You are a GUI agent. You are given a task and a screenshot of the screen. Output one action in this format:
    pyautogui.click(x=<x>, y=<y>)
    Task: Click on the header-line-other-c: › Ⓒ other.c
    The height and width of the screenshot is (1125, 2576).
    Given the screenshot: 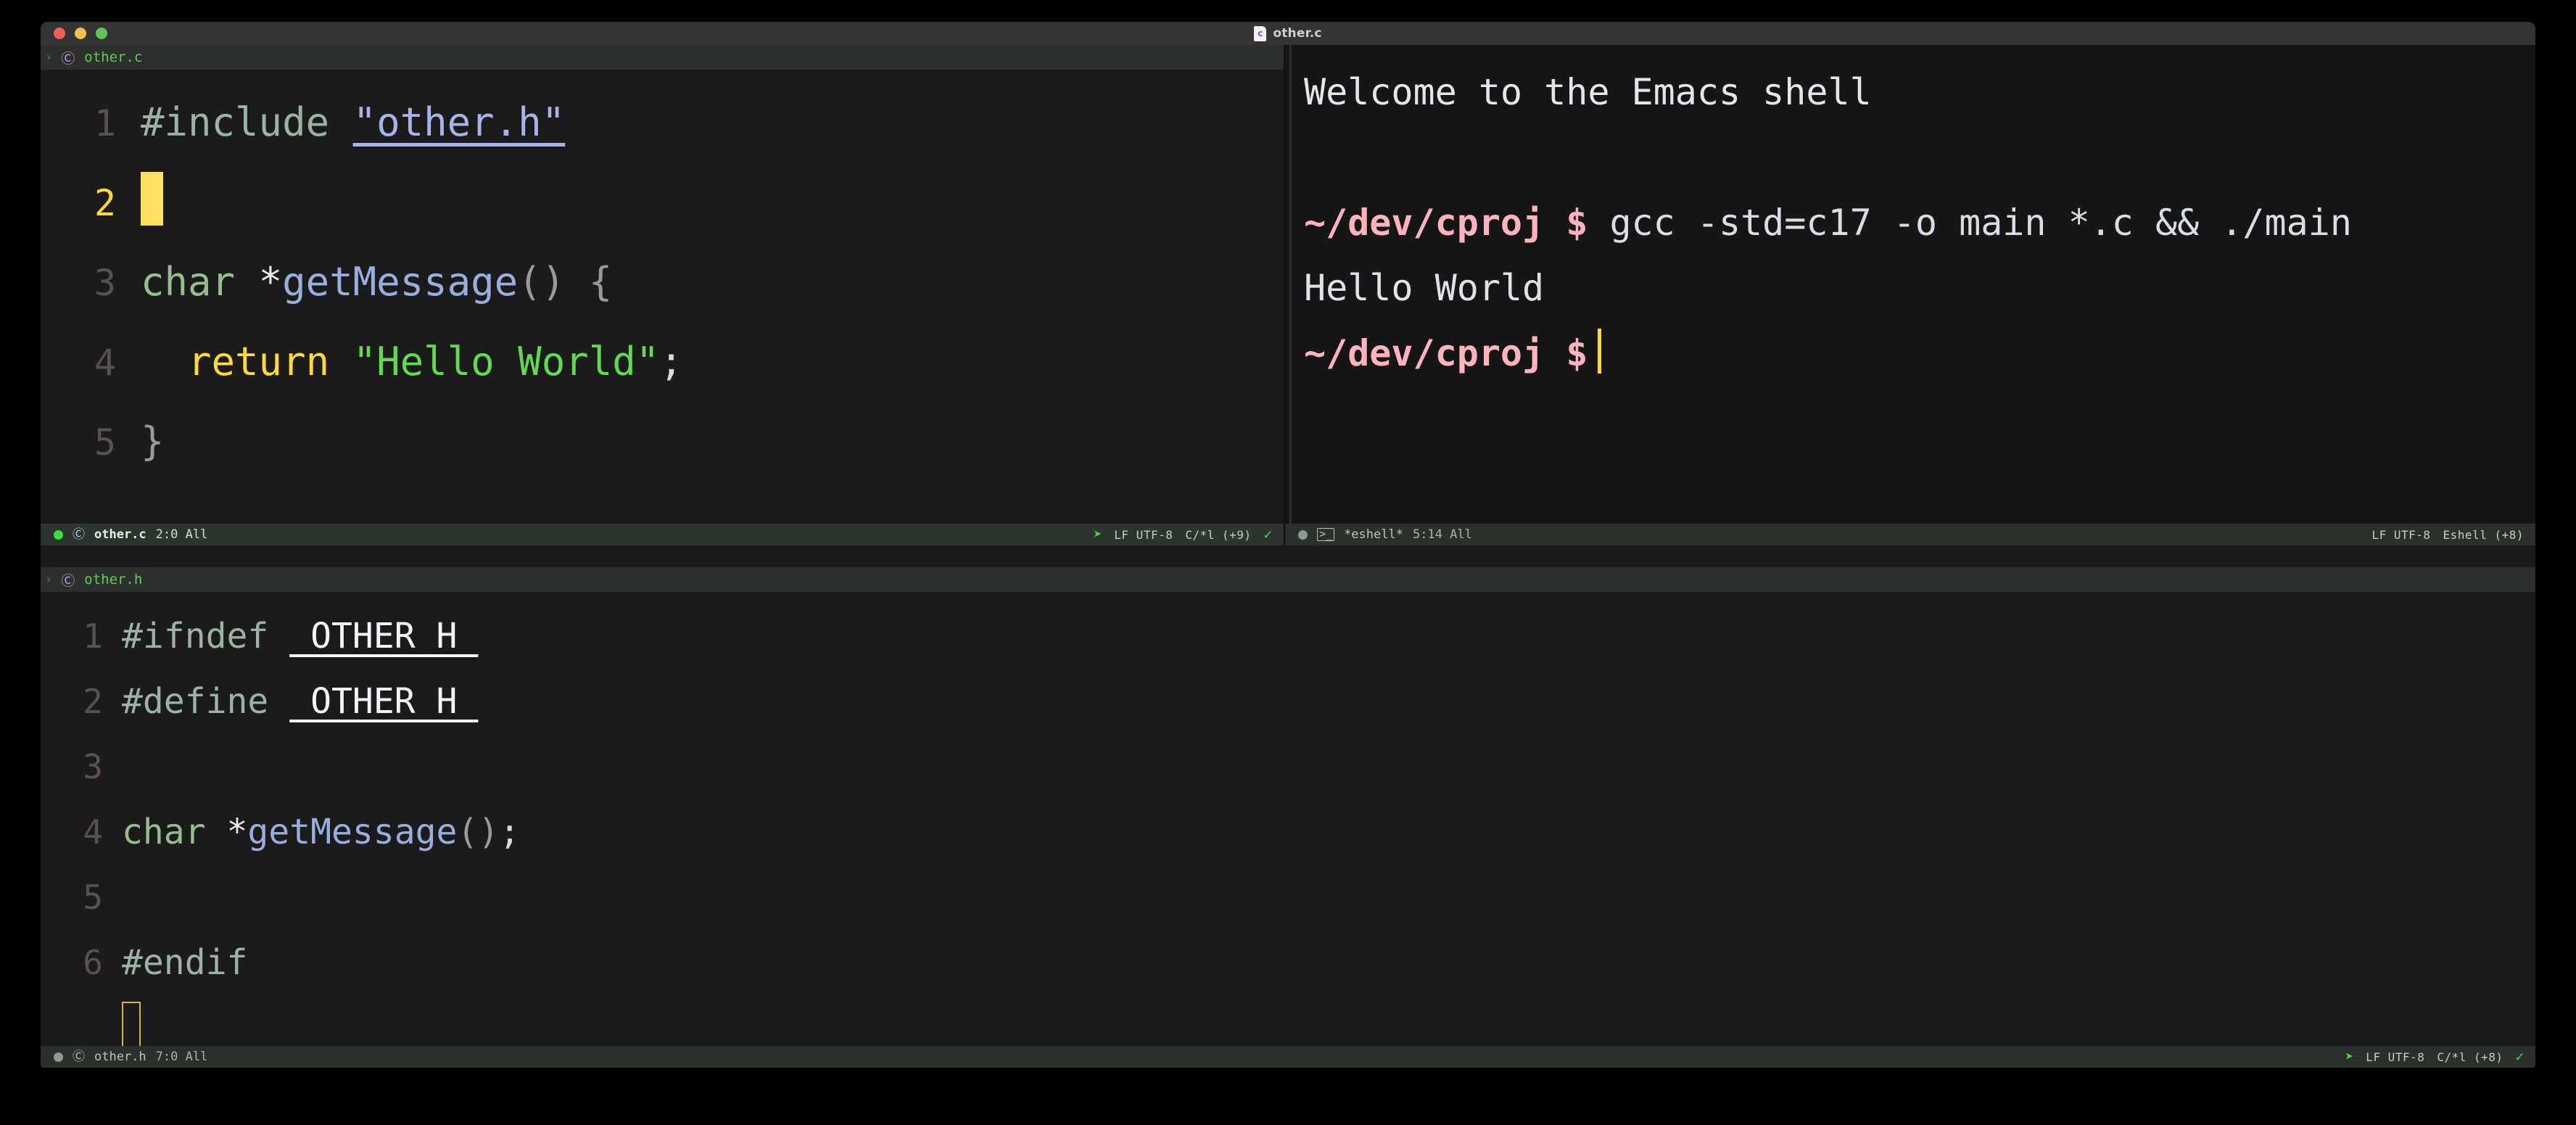 What is the action you would take?
    pyautogui.click(x=662, y=57)
    